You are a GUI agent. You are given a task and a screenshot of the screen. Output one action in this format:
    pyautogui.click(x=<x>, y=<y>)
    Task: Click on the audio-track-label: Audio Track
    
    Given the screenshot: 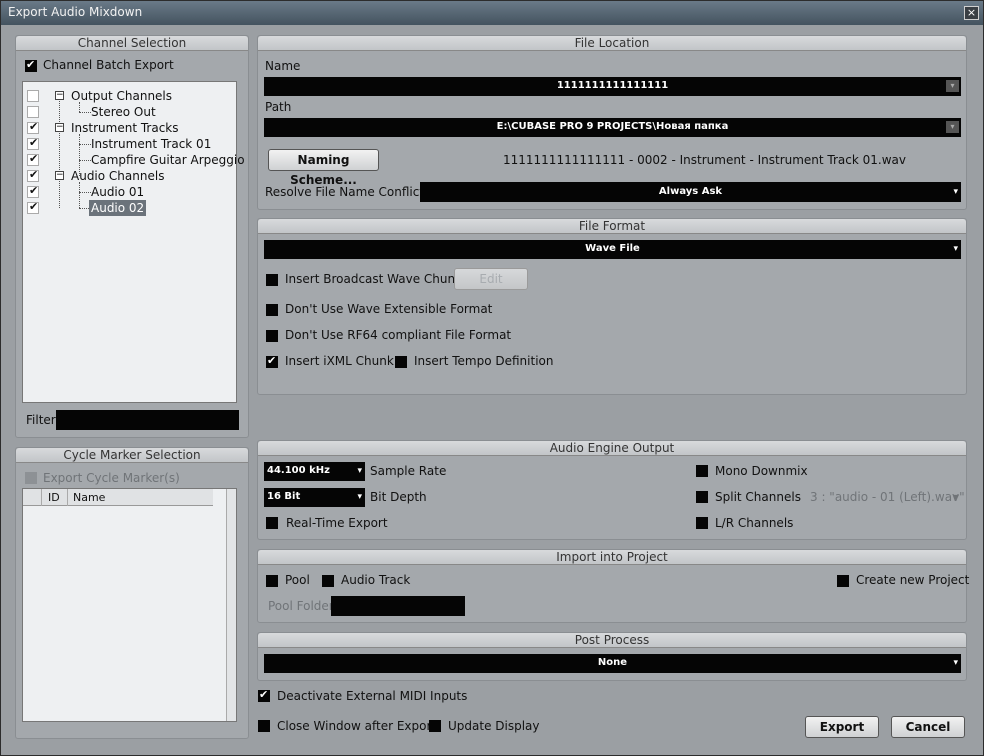 What is the action you would take?
    pyautogui.click(x=376, y=580)
    